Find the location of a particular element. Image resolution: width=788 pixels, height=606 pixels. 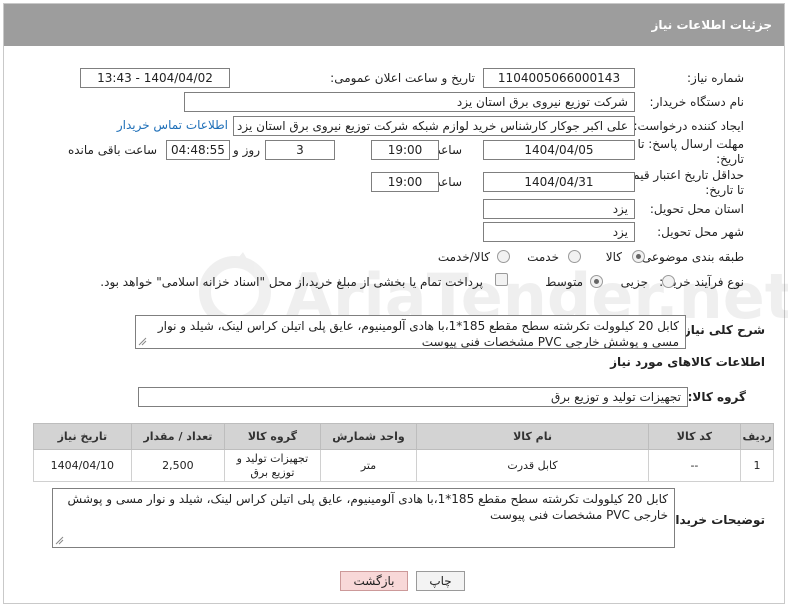

buyer-contact-link: اطلاعات تماس خریدار is located at coordinates (172, 125).